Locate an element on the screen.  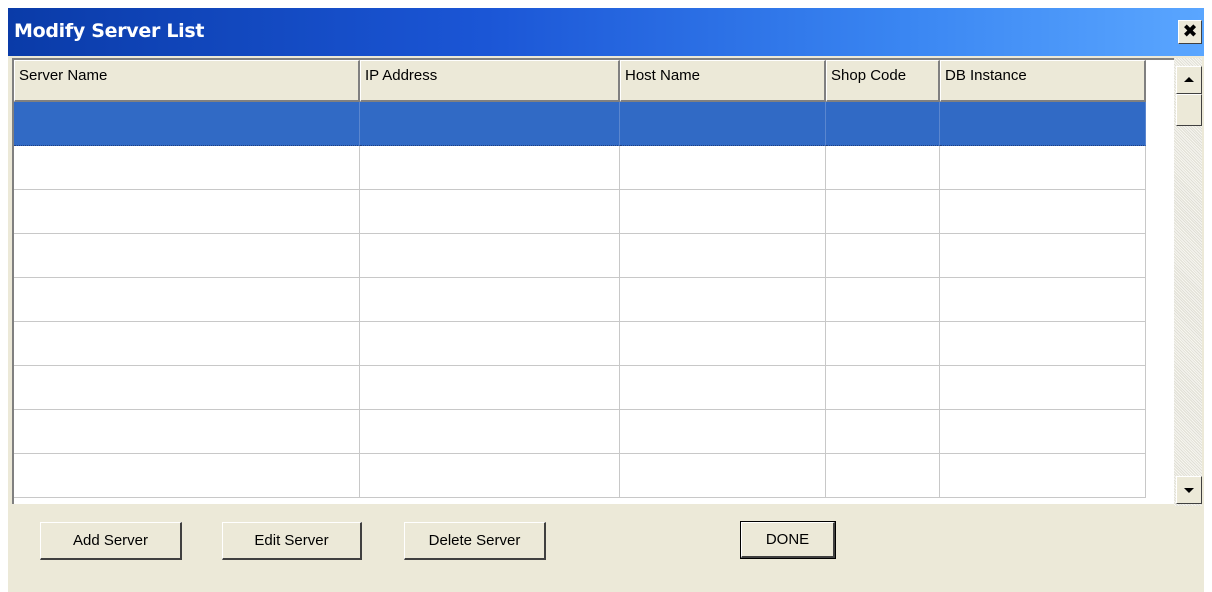
scroll-down-button is located at coordinates (1189, 490).